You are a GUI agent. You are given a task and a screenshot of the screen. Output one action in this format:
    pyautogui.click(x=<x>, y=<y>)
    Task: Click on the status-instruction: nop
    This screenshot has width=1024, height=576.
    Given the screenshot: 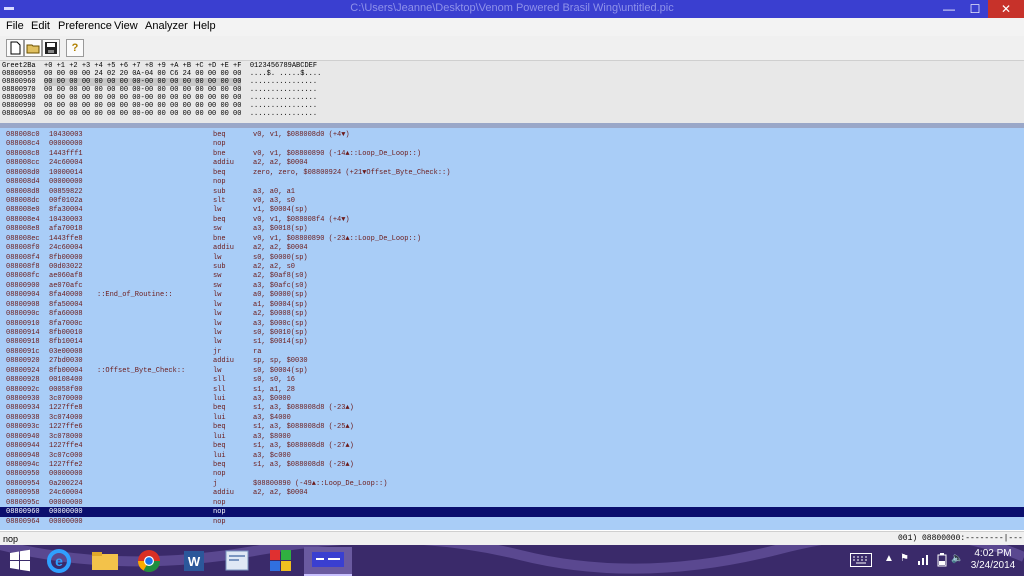 What is the action you would take?
    pyautogui.click(x=11, y=539)
    